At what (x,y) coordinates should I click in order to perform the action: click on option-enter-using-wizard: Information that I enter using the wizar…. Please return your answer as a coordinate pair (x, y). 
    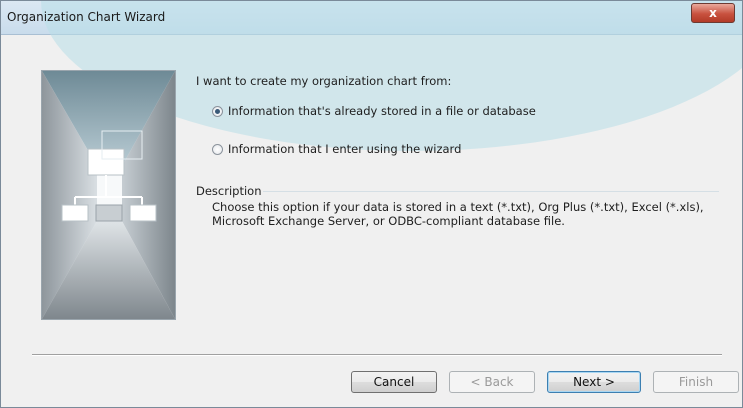
    Looking at the image, I should click on (336, 149).